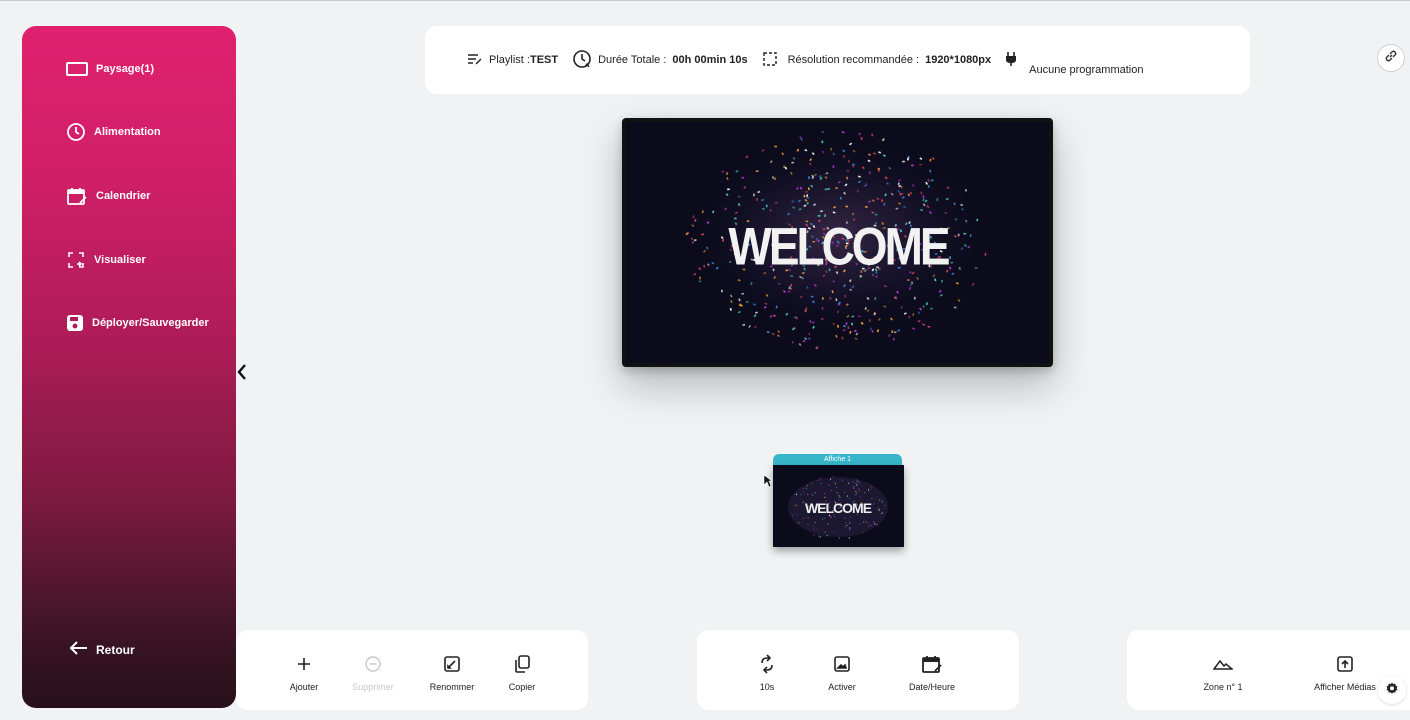 This screenshot has width=1410, height=720. I want to click on slide-preview: WELCOME, so click(837, 242).